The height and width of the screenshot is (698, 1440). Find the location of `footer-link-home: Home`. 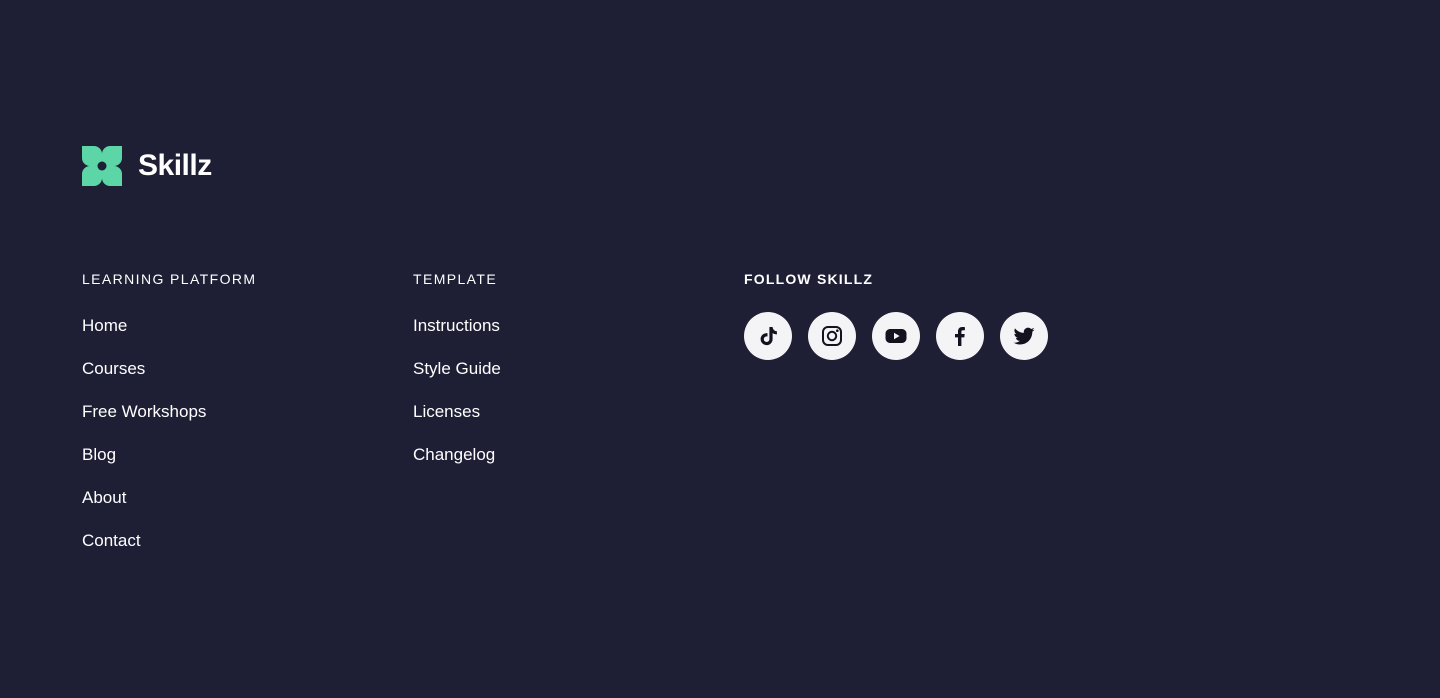

footer-link-home: Home is located at coordinates (104, 326).